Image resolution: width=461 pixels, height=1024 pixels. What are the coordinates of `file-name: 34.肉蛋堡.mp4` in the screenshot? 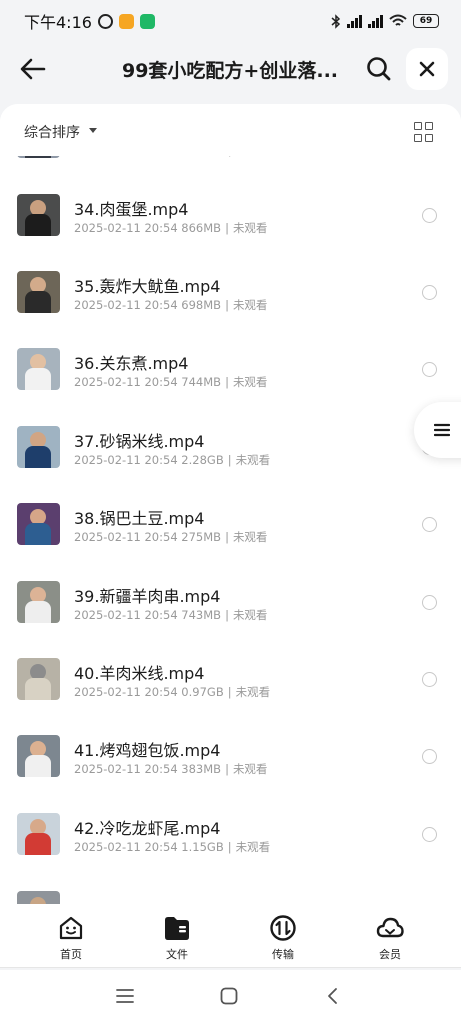 It's located at (131, 209).